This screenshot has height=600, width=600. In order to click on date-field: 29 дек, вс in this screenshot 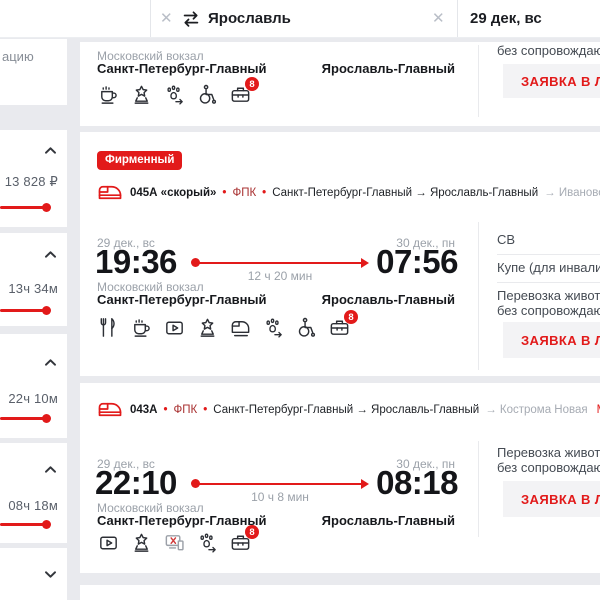, I will do `click(506, 18)`.